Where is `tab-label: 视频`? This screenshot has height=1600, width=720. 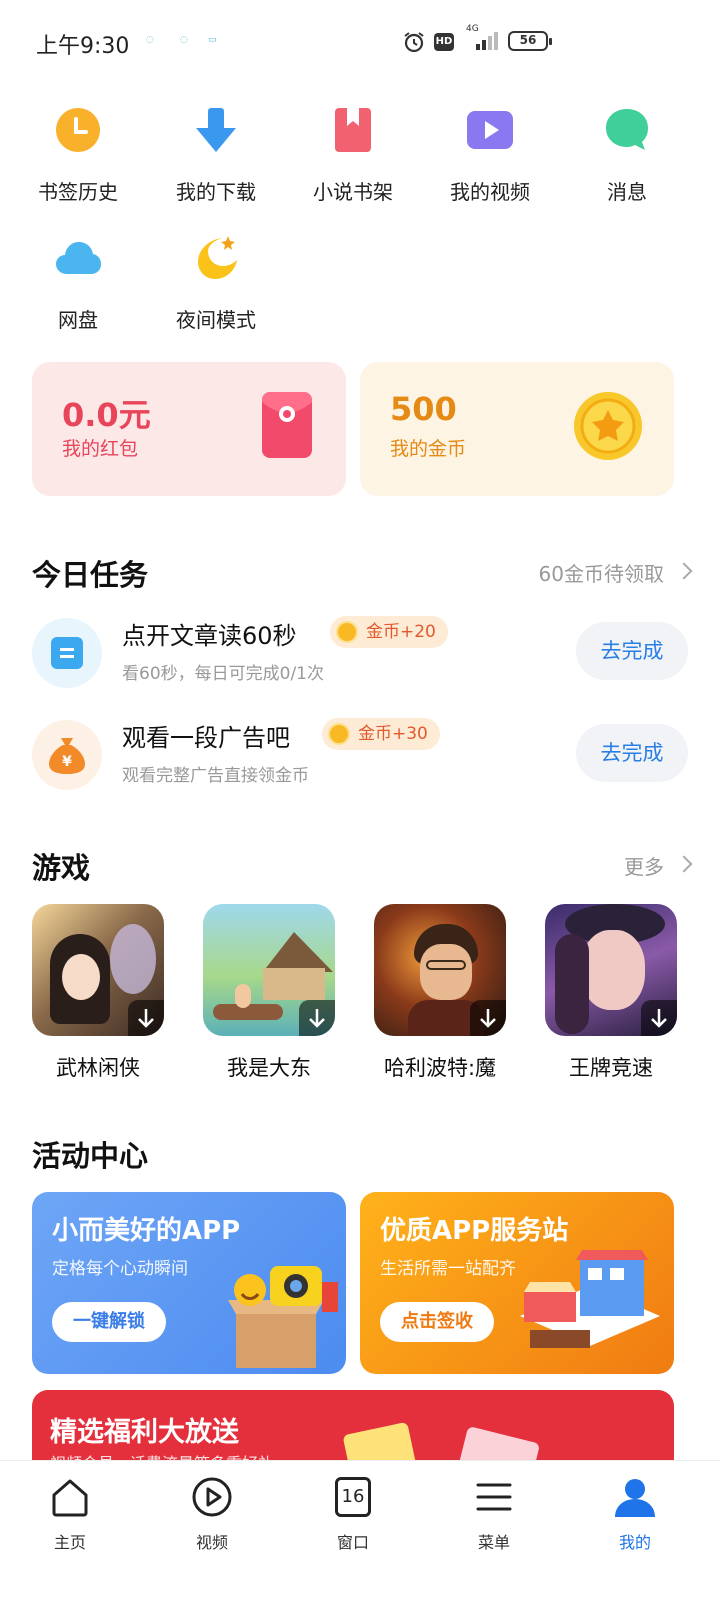
tab-label: 视频 is located at coordinates (211, 1542).